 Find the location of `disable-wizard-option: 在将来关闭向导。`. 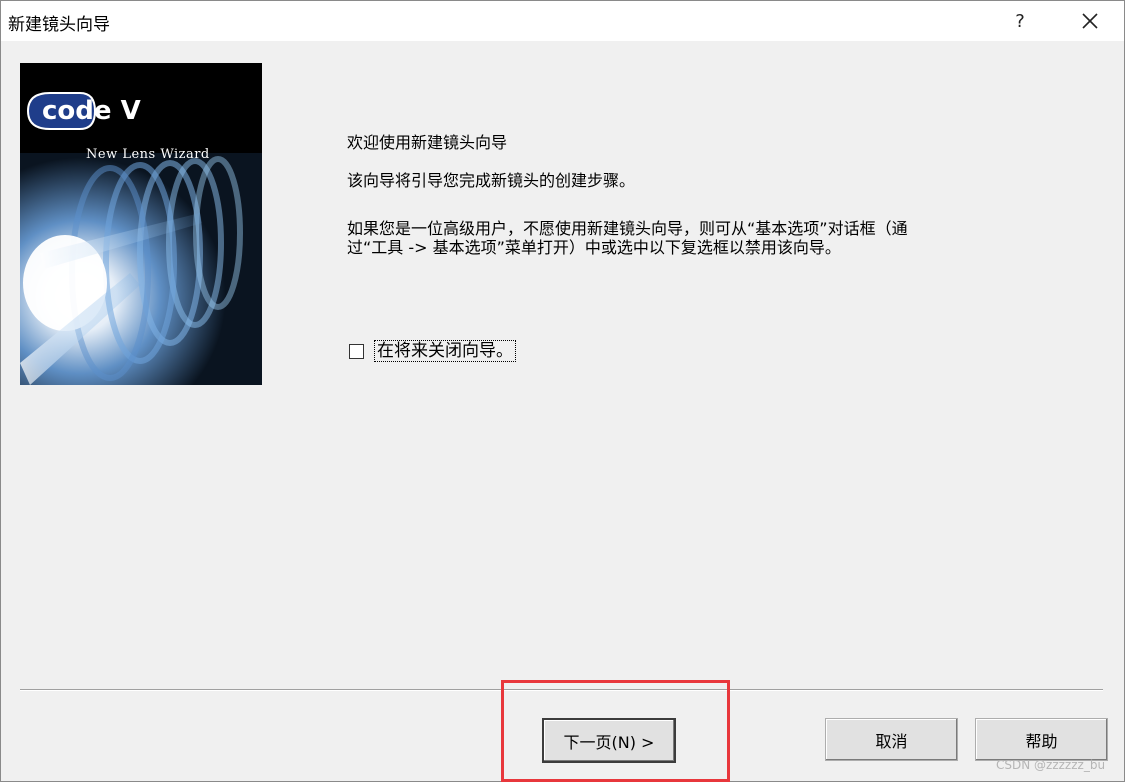

disable-wizard-option: 在将来关闭向导。 is located at coordinates (432, 351).